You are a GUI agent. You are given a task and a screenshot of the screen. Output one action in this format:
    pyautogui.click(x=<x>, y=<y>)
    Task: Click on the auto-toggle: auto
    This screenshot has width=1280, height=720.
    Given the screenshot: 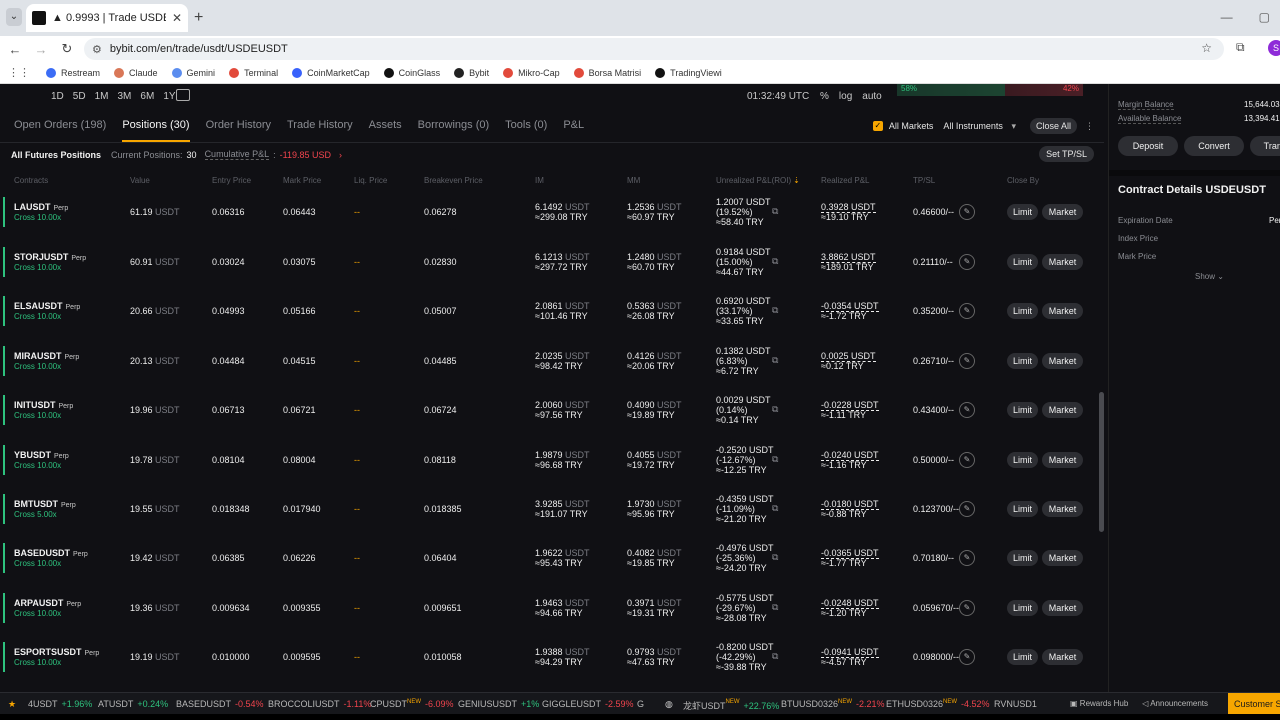 What is the action you would take?
    pyautogui.click(x=871, y=96)
    